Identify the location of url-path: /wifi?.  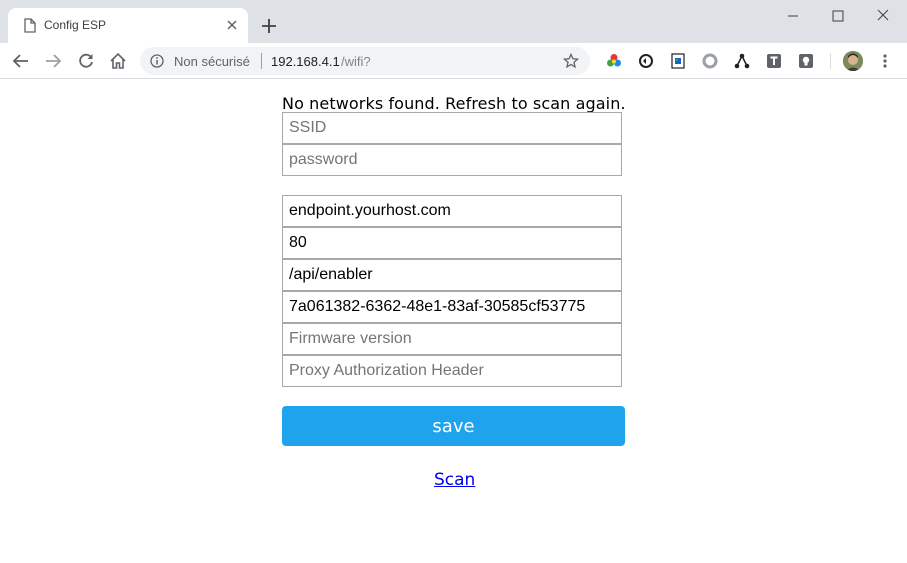
(356, 61).